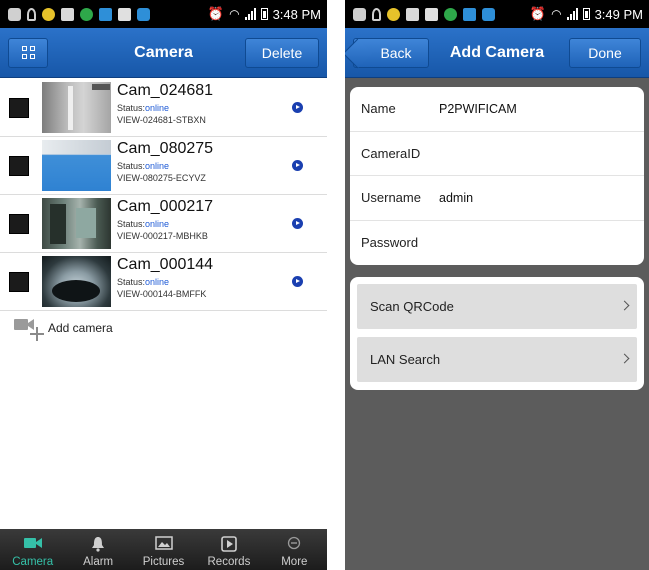  I want to click on tab-more: More, so click(294, 549).